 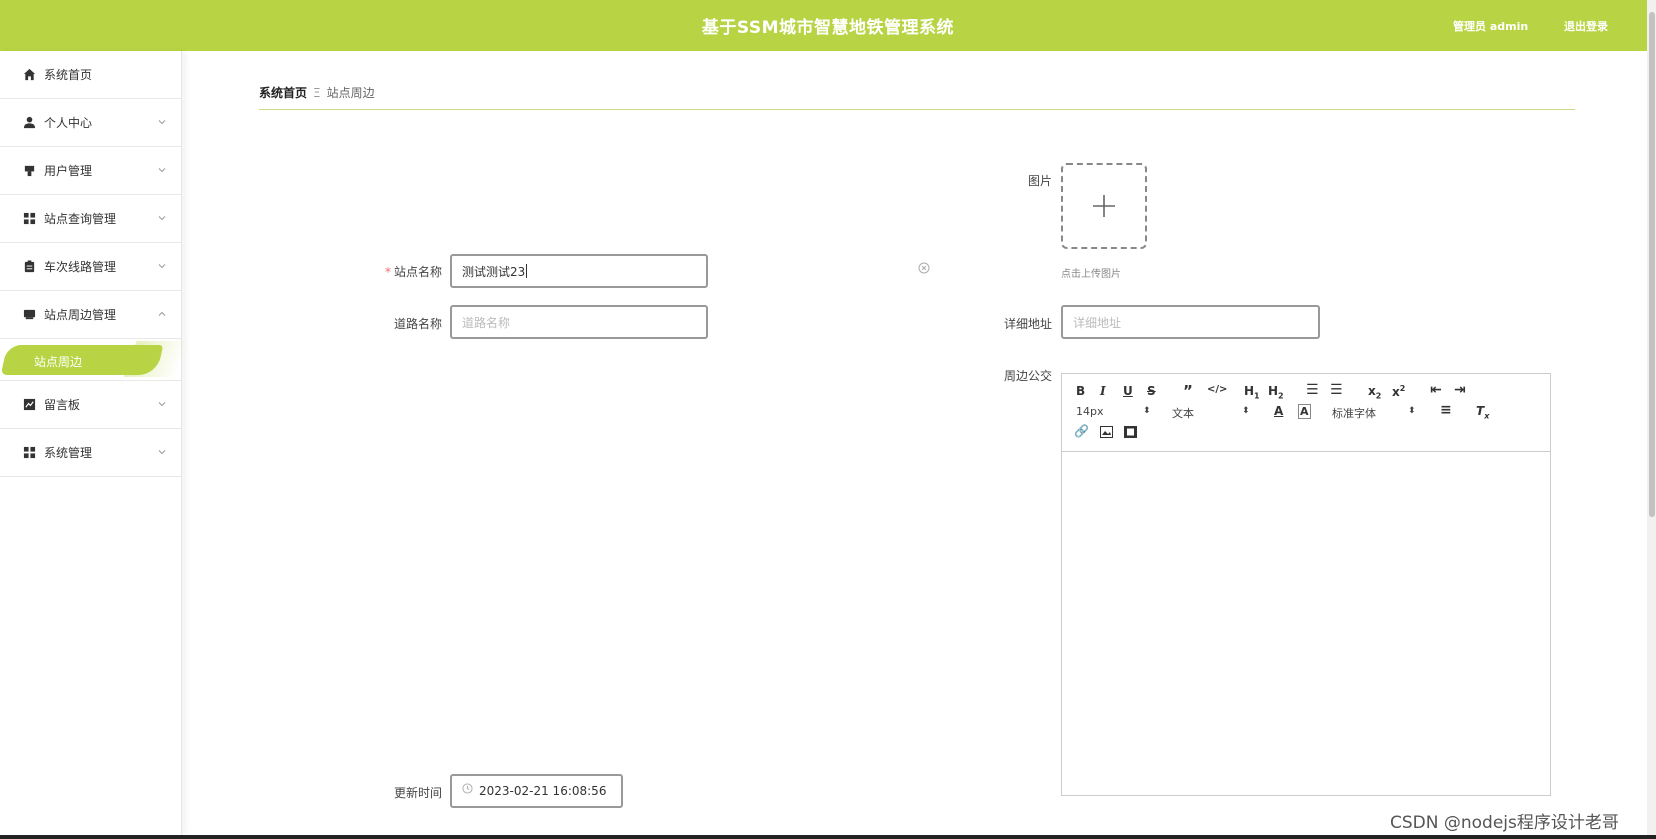 I want to click on road-name-input: 道路名称, so click(x=579, y=322).